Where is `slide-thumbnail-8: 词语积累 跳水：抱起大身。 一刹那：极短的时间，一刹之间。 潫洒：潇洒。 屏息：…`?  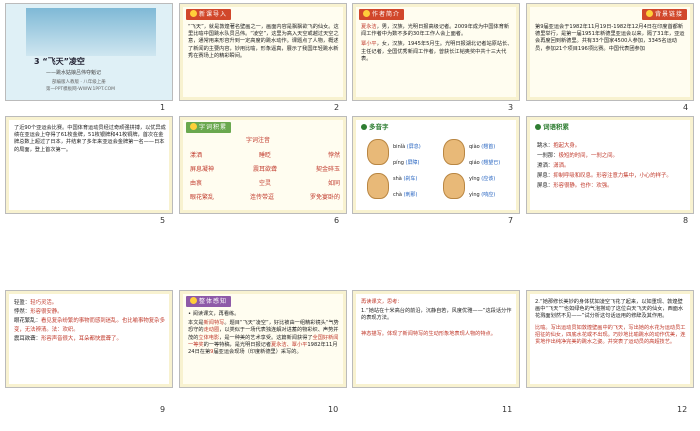 slide-thumbnail-8: 词语积累 跳水：抱起大身。 一刹那：极短的时间，一刹之间。 潫洒：潇洒。 屏息：… is located at coordinates (610, 165).